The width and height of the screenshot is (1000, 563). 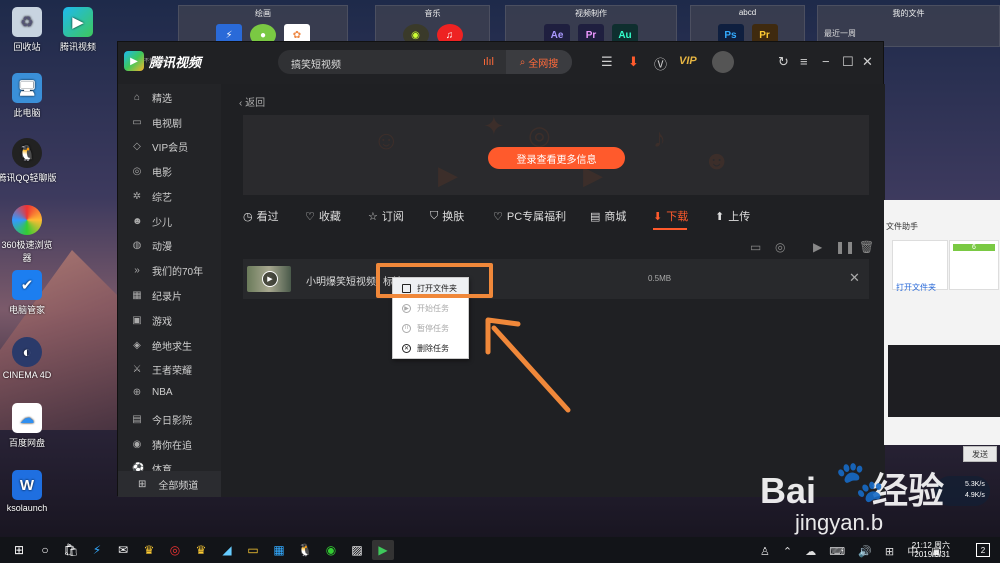 I want to click on avatar, so click(x=723, y=62).